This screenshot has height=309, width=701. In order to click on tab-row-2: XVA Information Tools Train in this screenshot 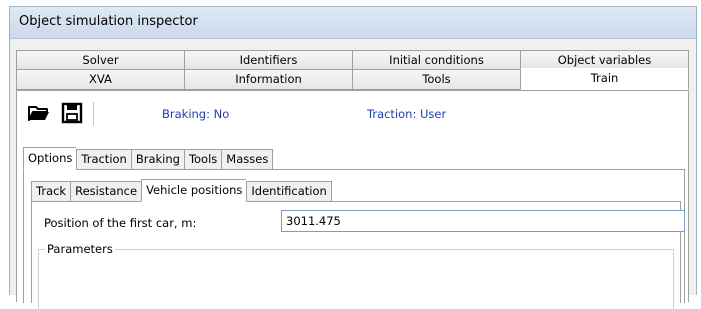, I will do `click(352, 79)`.